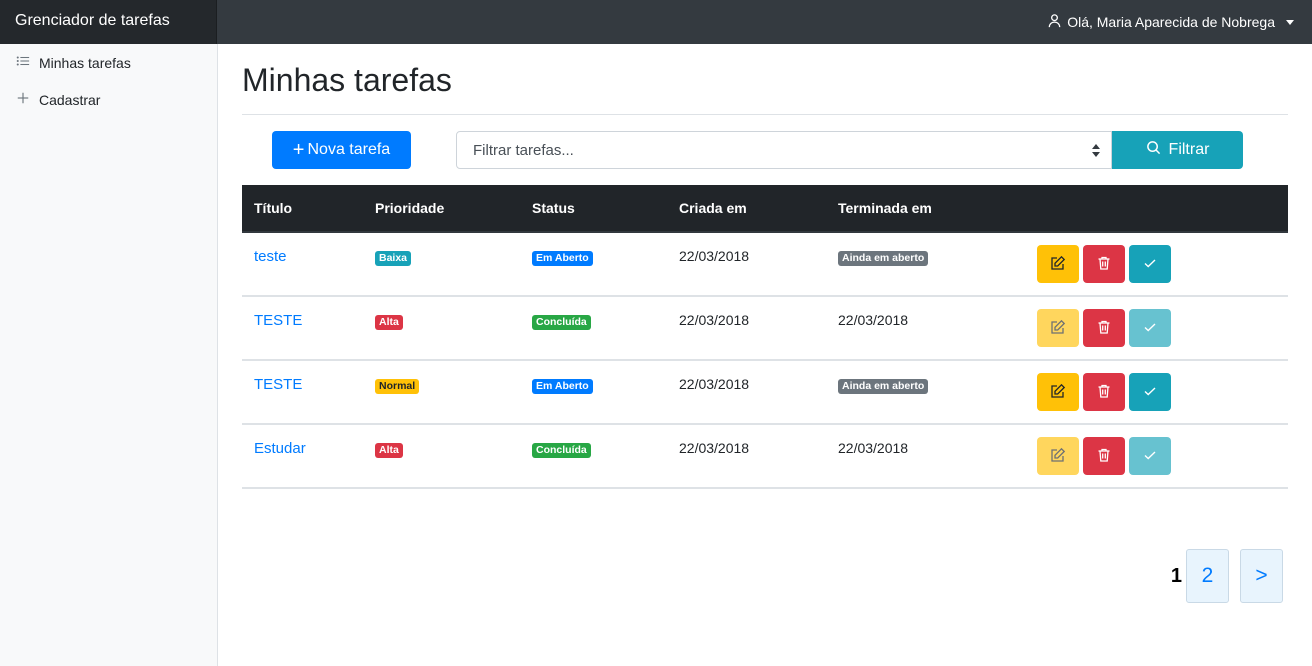 The width and height of the screenshot is (1312, 666). I want to click on chevron-down-icon, so click(1290, 22).